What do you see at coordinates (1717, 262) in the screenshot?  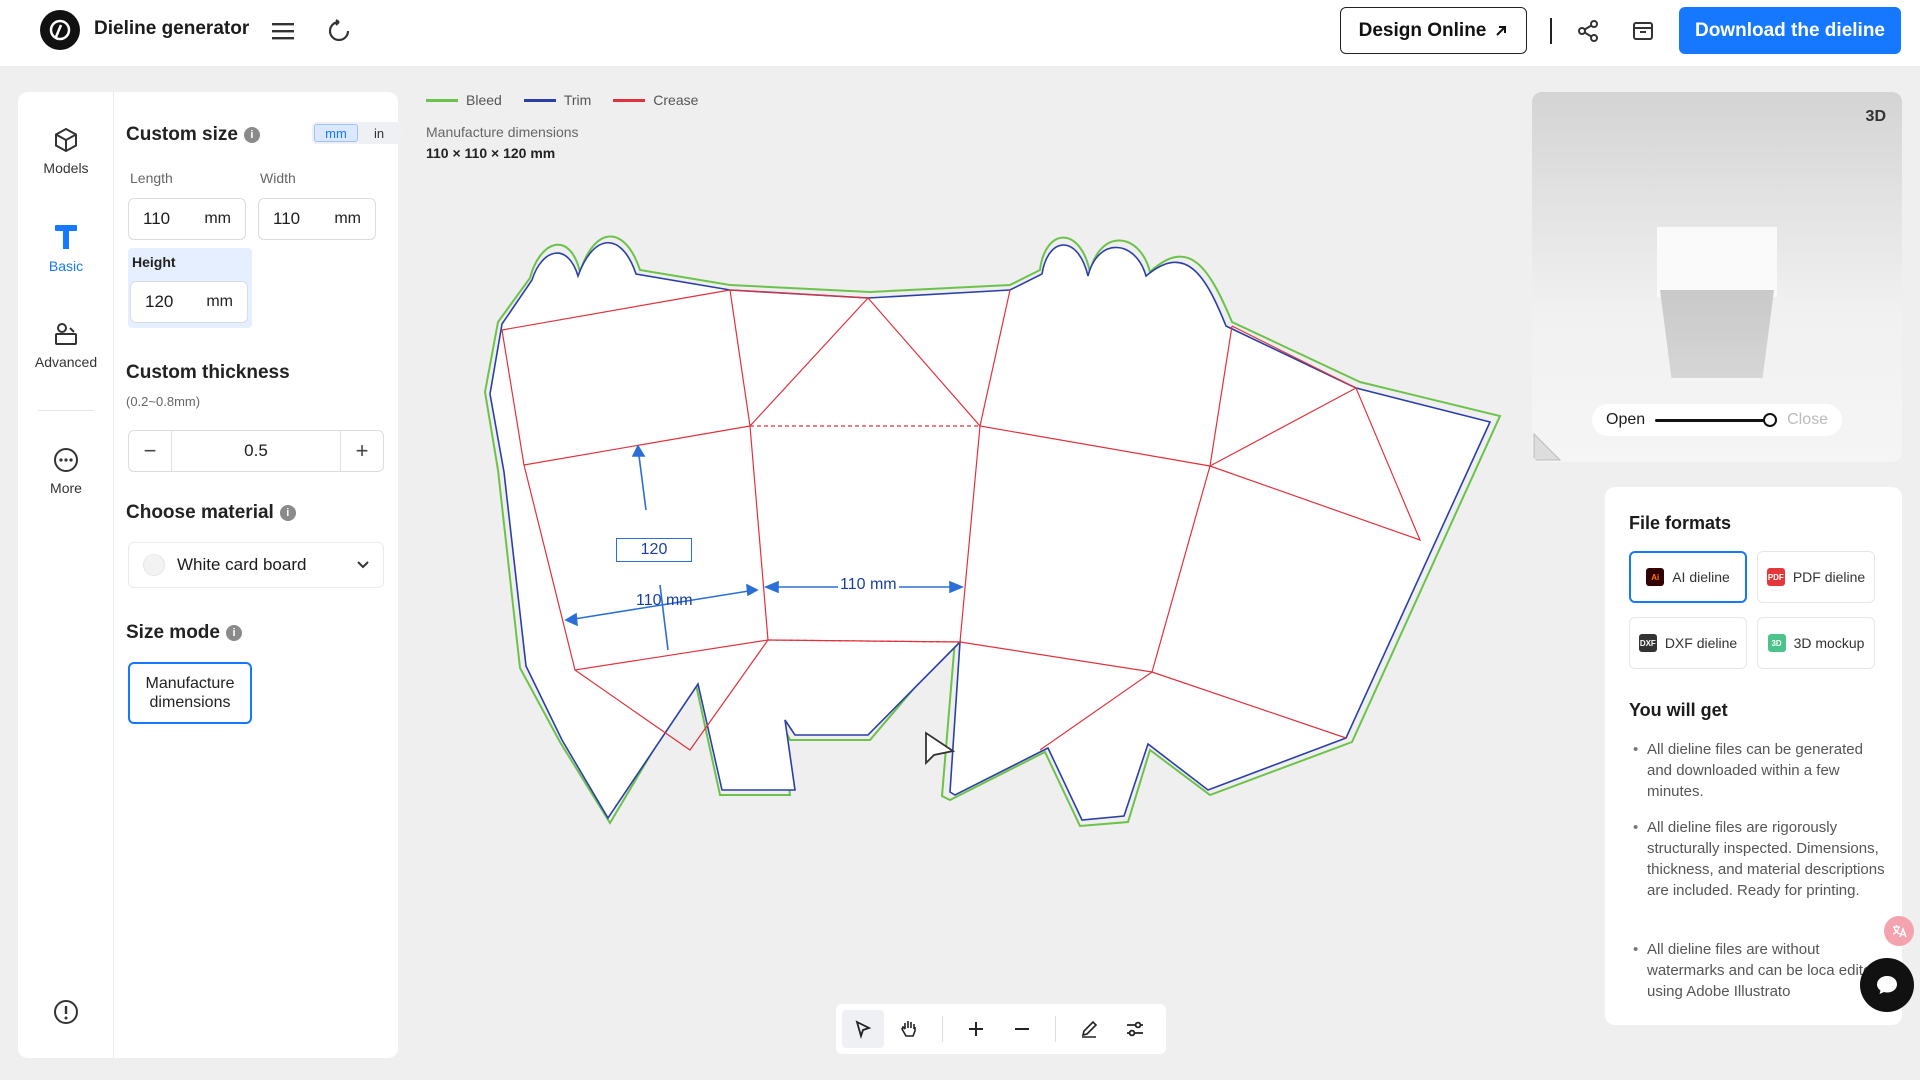 I see `box-preview-top` at bounding box center [1717, 262].